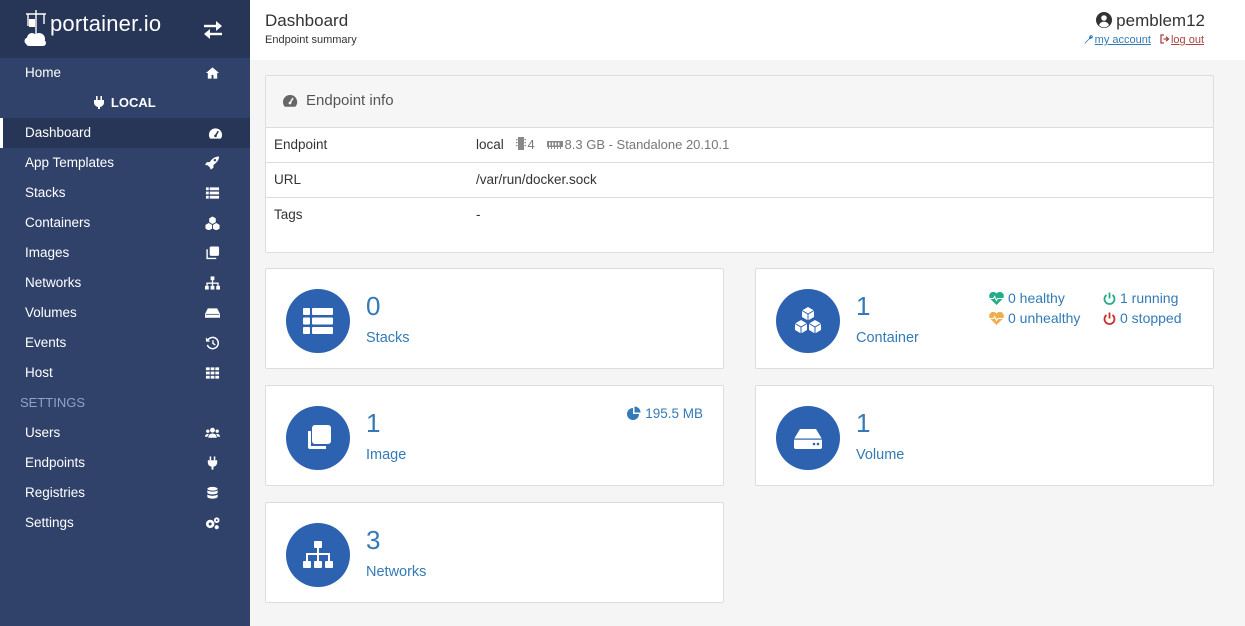 Image resolution: width=1245 pixels, height=626 pixels. Describe the element at coordinates (53, 282) in the screenshot. I see `sidebar-item-label: Networks` at that location.